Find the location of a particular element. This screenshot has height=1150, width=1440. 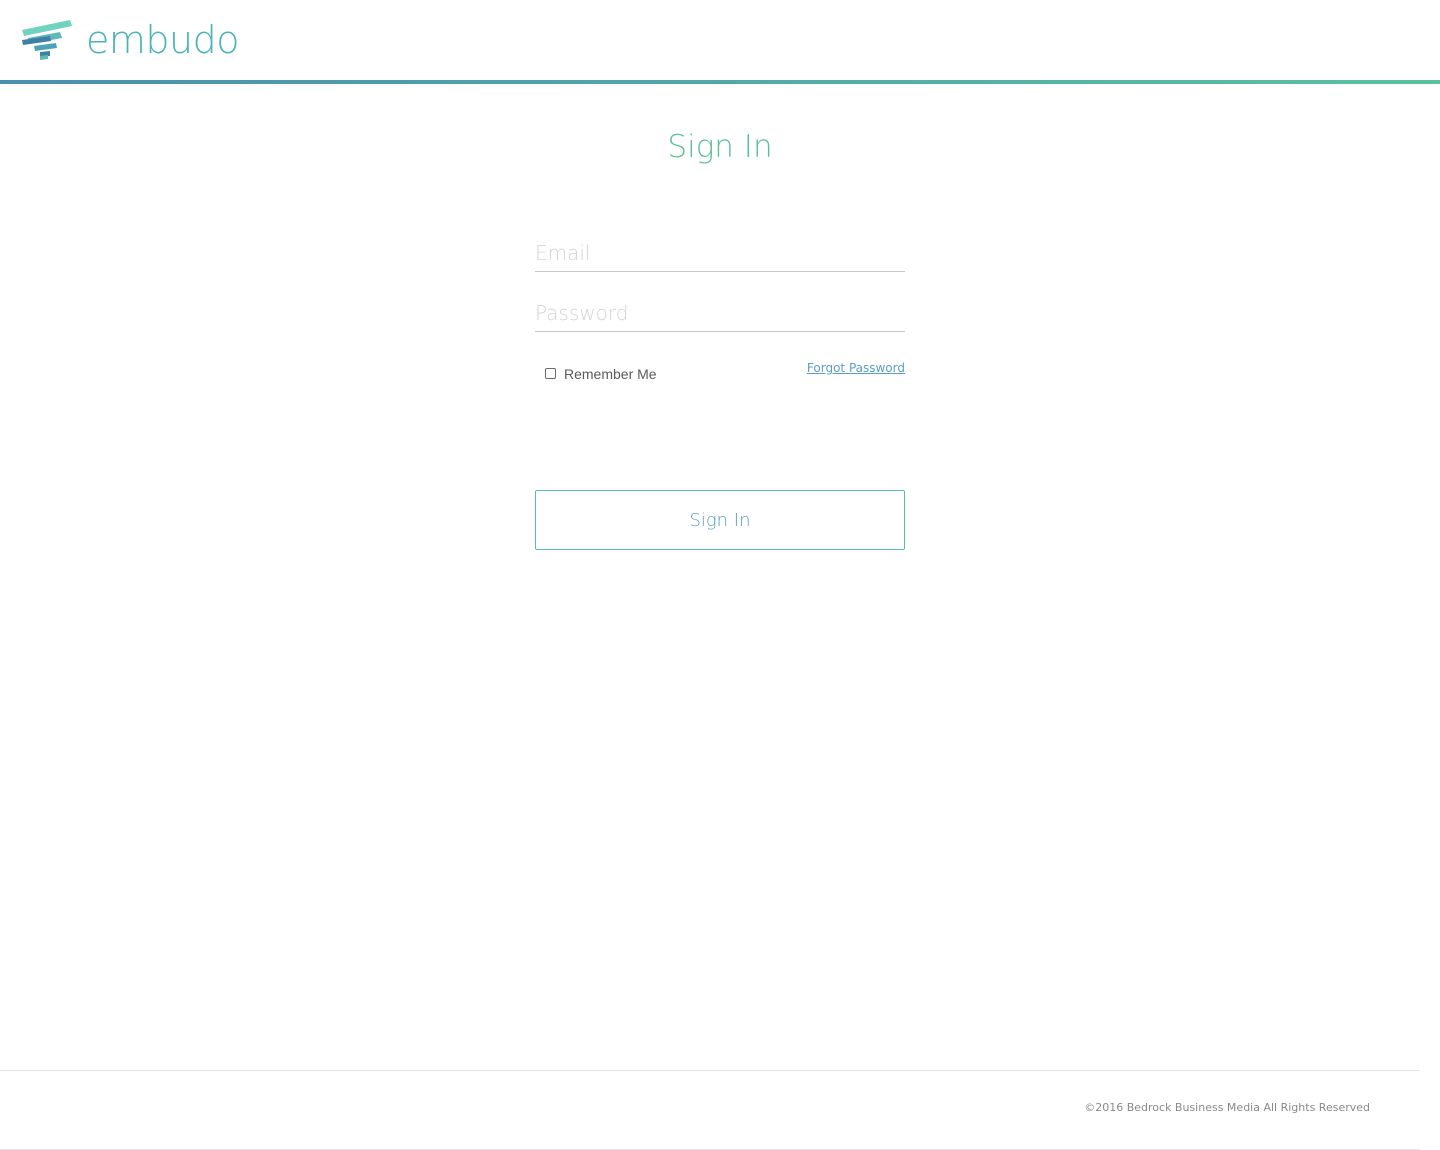

funnel-logo-icon is located at coordinates (47, 40).